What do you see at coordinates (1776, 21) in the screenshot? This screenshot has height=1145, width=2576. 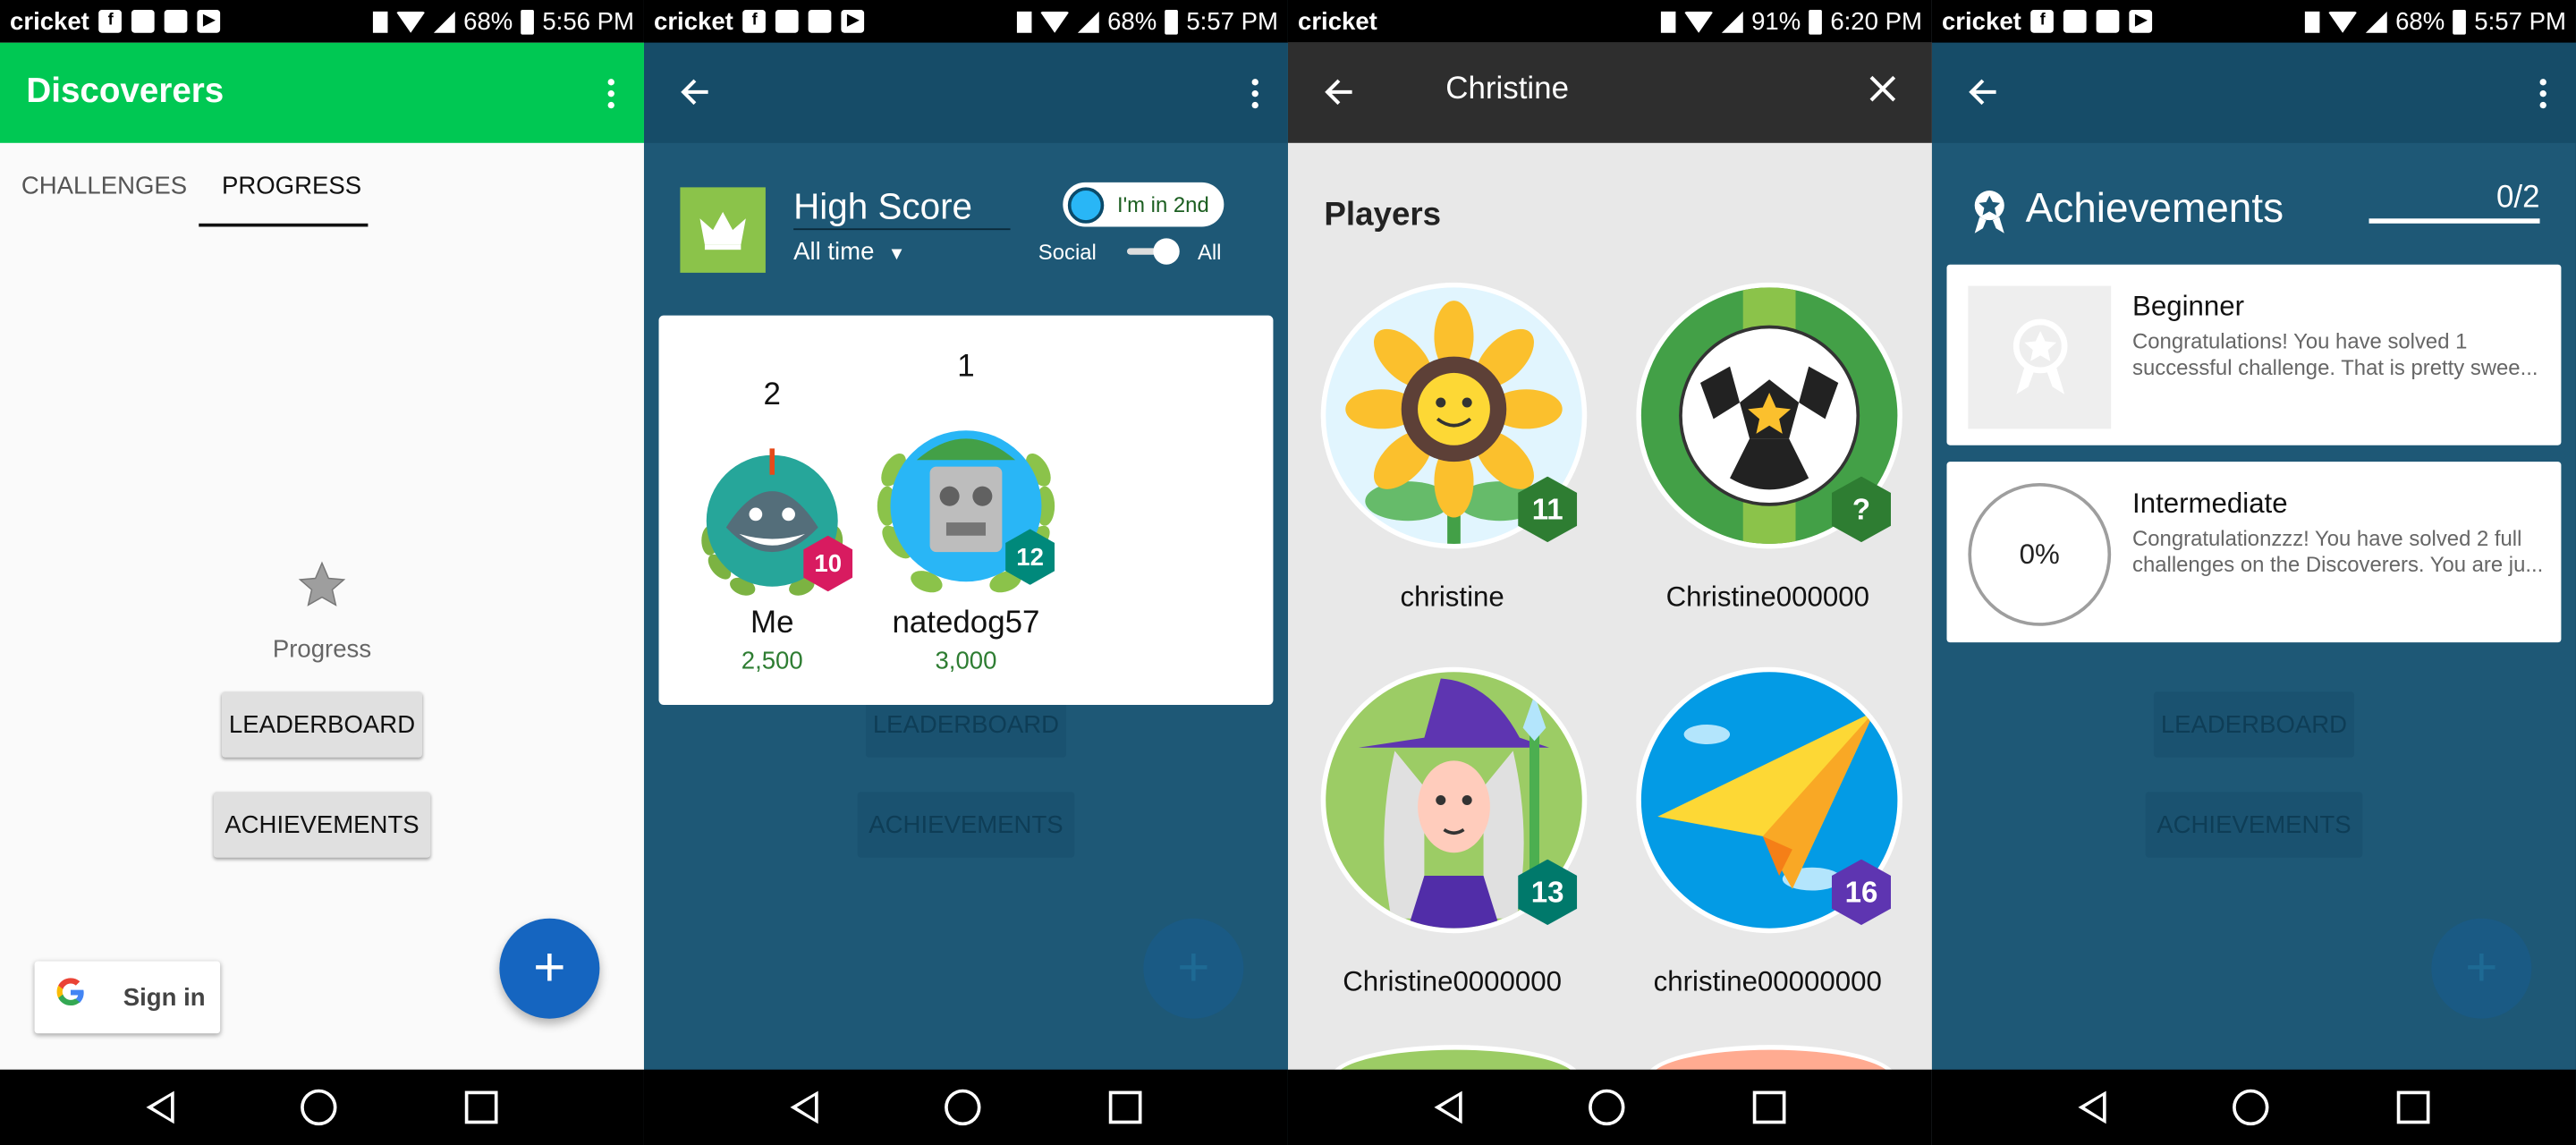 I see `battery-percent: 91%` at bounding box center [1776, 21].